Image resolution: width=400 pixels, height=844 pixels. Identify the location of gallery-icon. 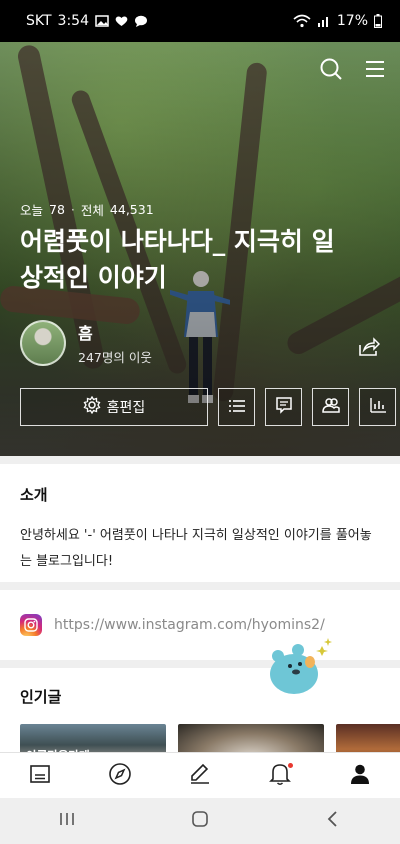
(102, 21).